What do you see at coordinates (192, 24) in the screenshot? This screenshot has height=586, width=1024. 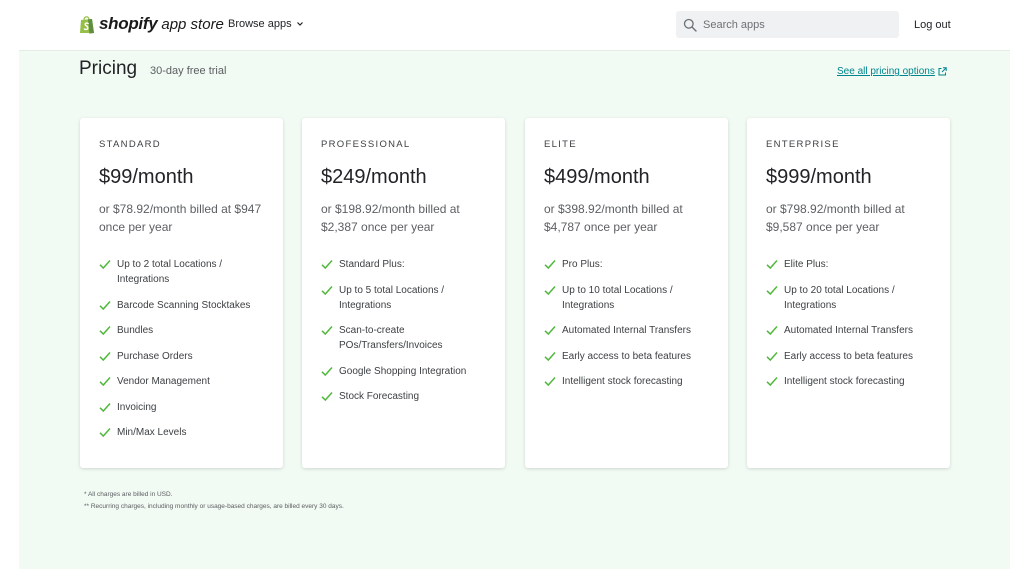 I see `logo-sub-text: app store` at bounding box center [192, 24].